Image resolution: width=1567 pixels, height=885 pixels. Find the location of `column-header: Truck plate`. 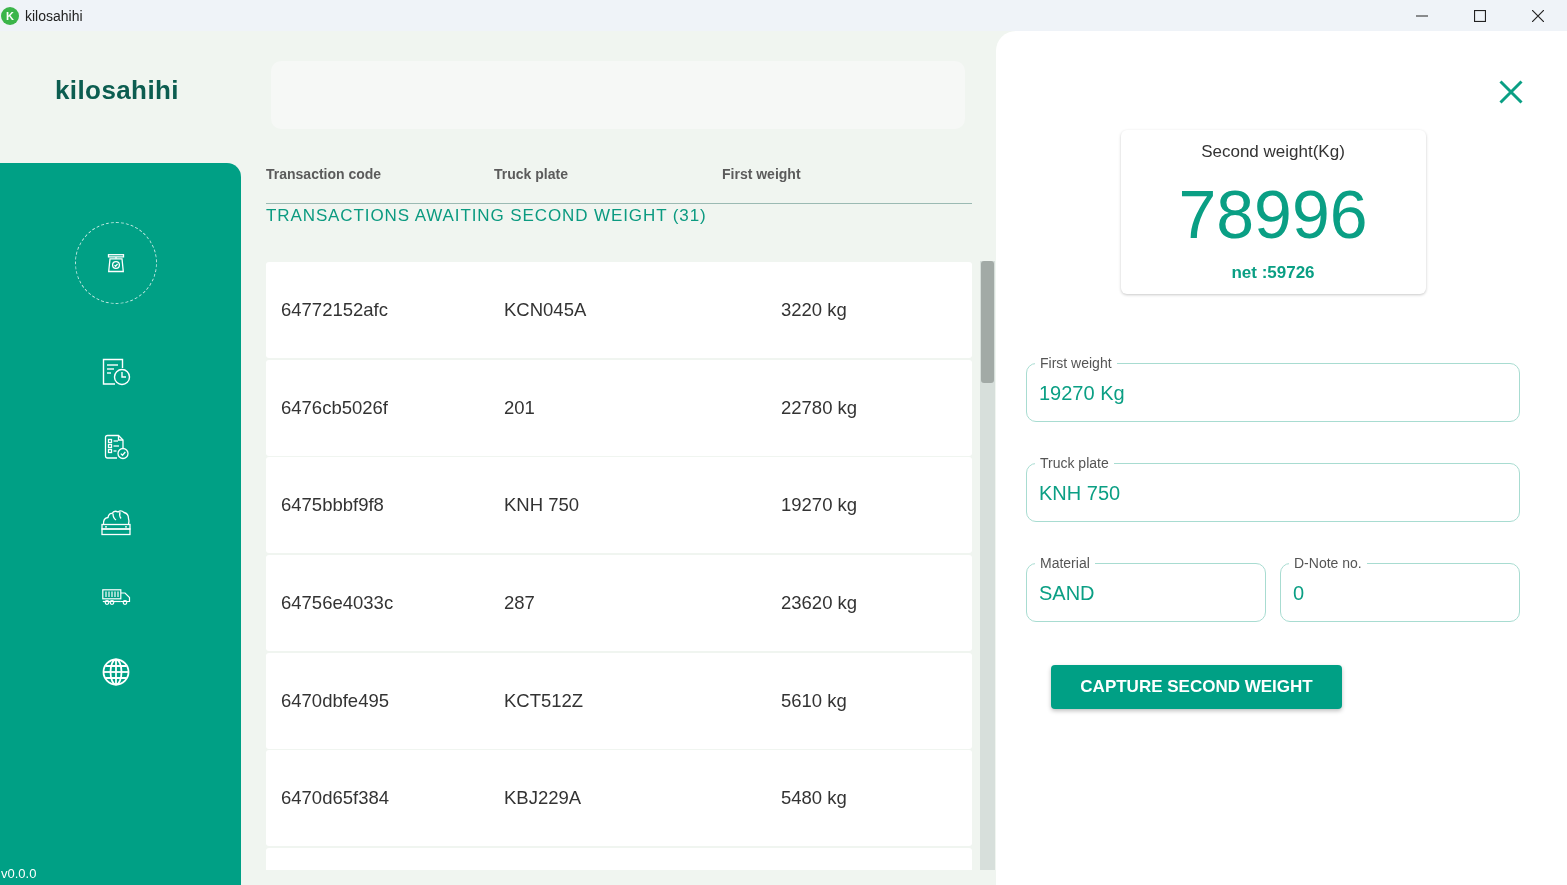

column-header: Truck plate is located at coordinates (531, 174).